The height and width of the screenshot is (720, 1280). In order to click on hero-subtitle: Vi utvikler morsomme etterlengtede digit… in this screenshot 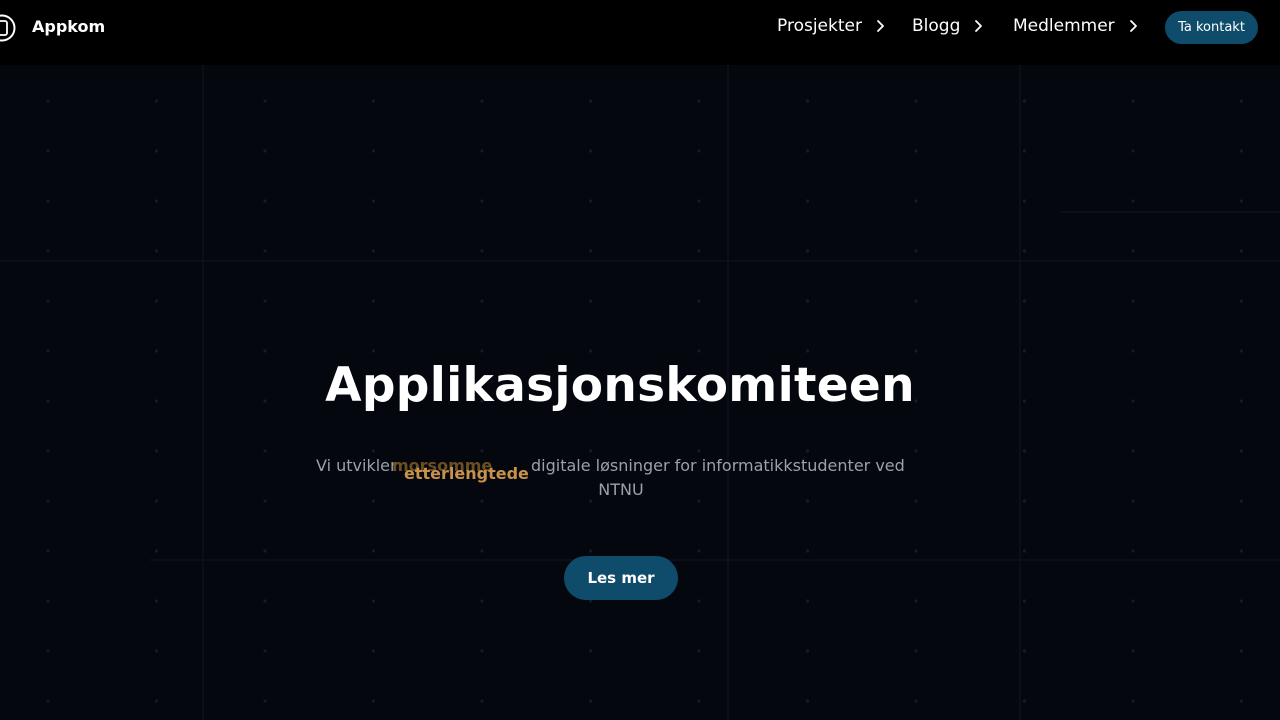, I will do `click(626, 478)`.